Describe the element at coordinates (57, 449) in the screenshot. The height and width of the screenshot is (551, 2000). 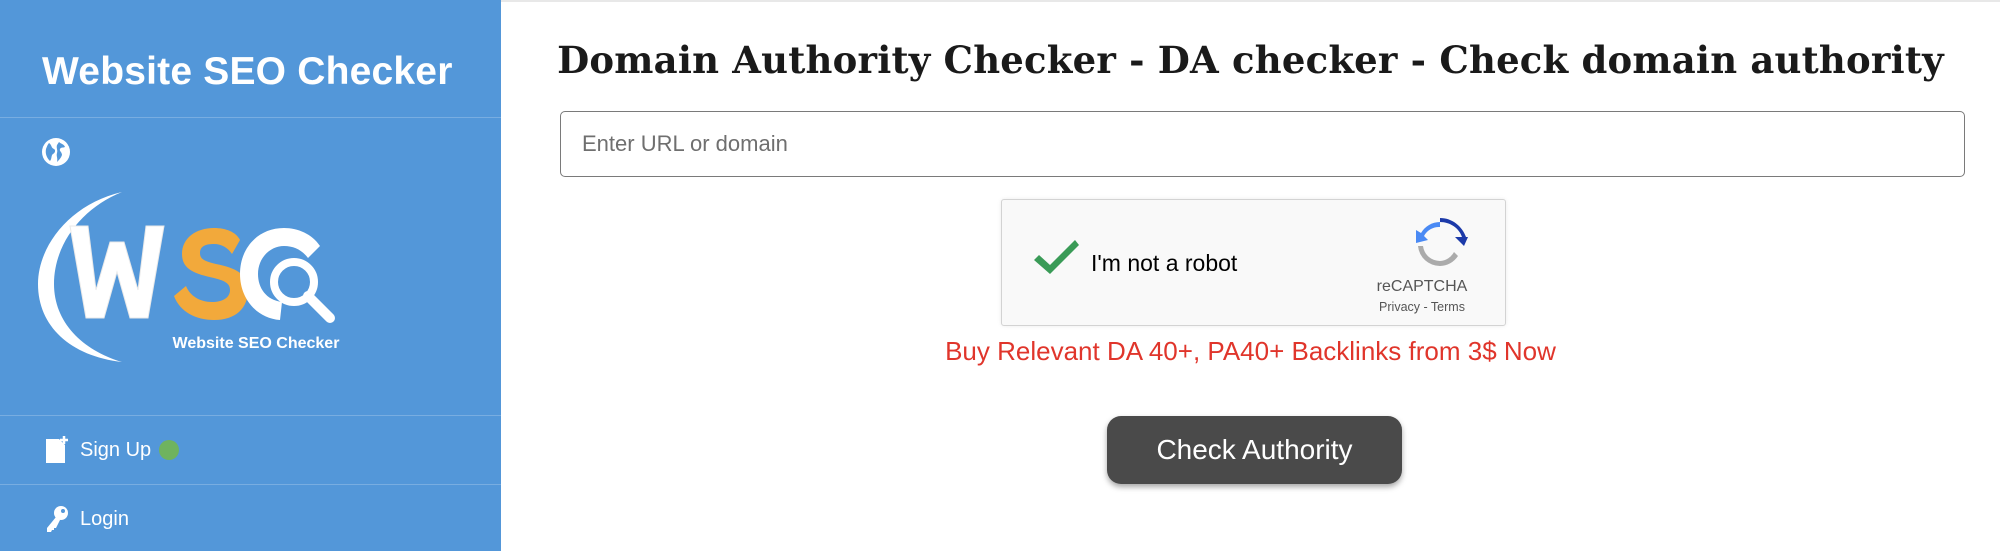
I see `document-add-icon` at that location.